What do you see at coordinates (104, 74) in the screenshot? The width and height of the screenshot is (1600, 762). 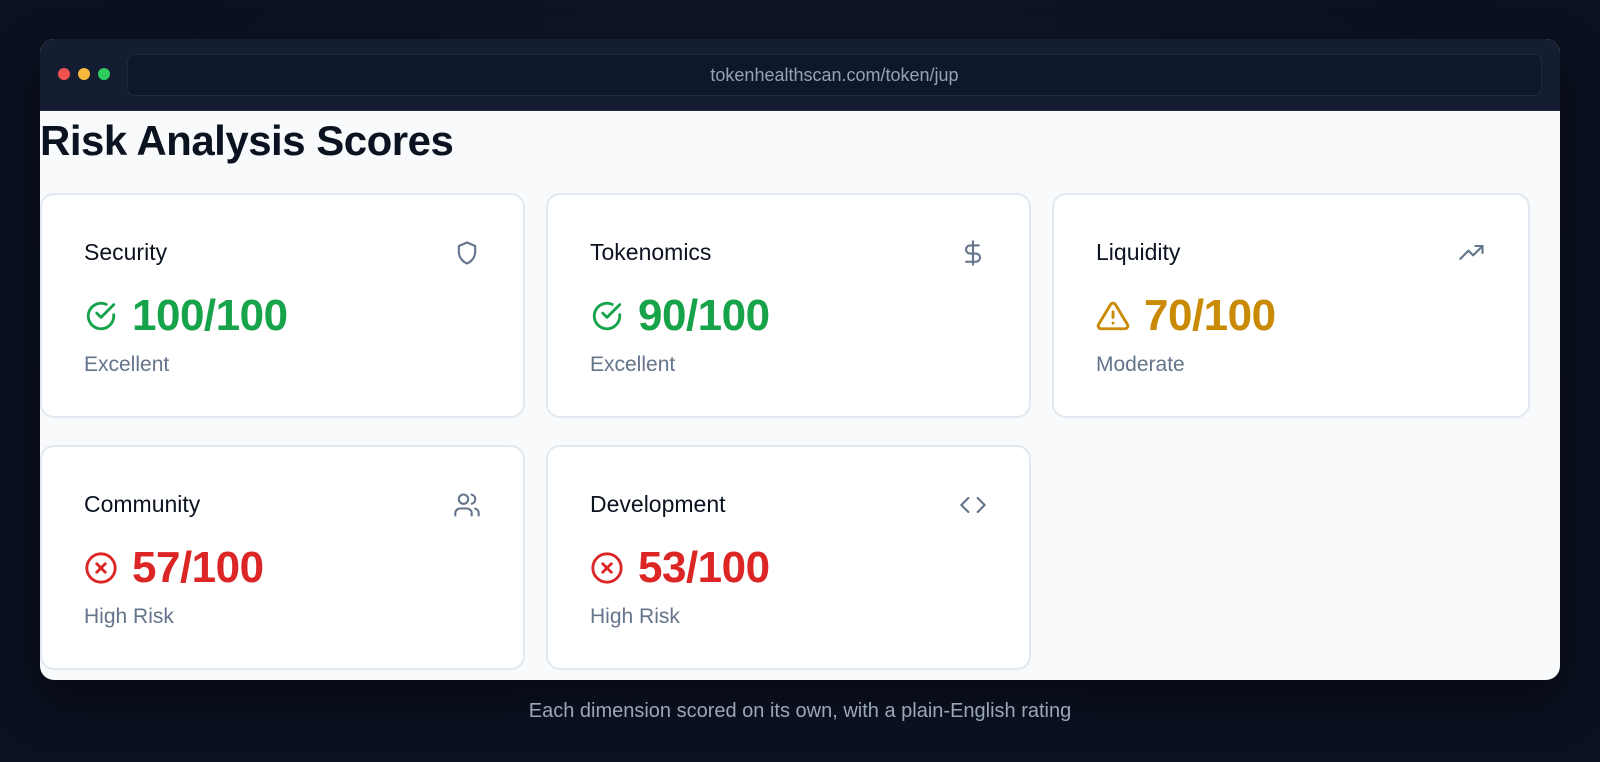 I see `maximize-window-dot` at bounding box center [104, 74].